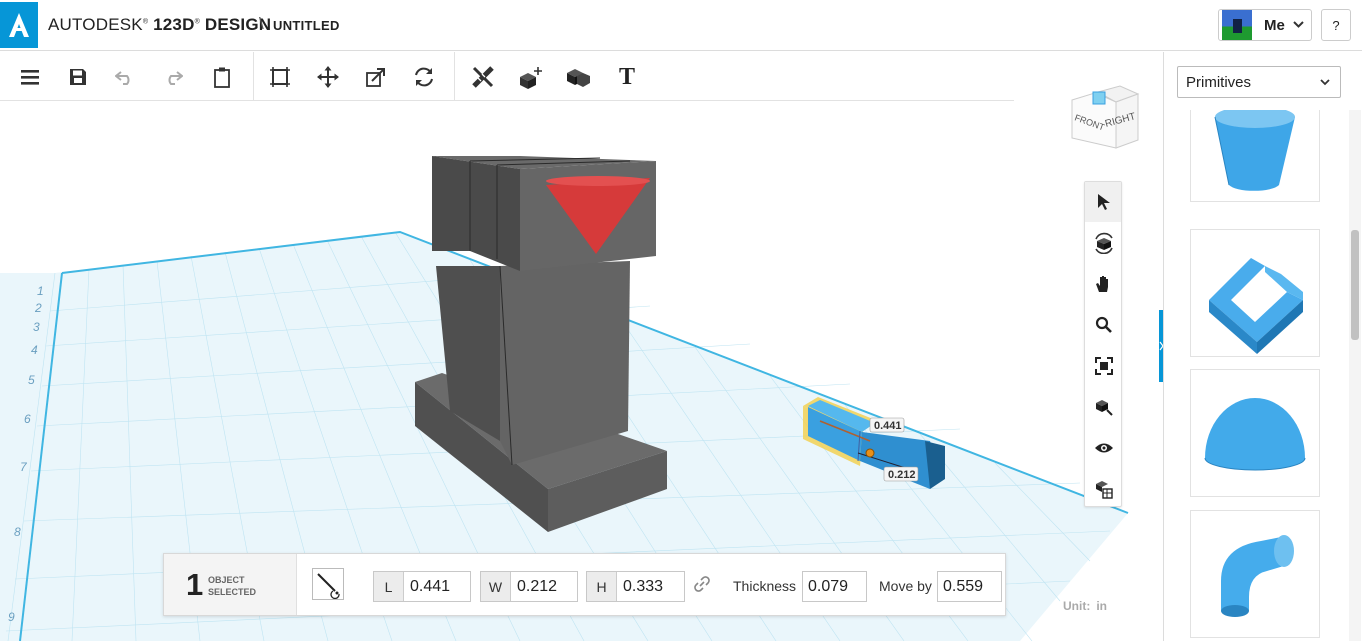 The width and height of the screenshot is (1362, 641). What do you see at coordinates (602, 586) in the screenshot?
I see `height-key: H` at bounding box center [602, 586].